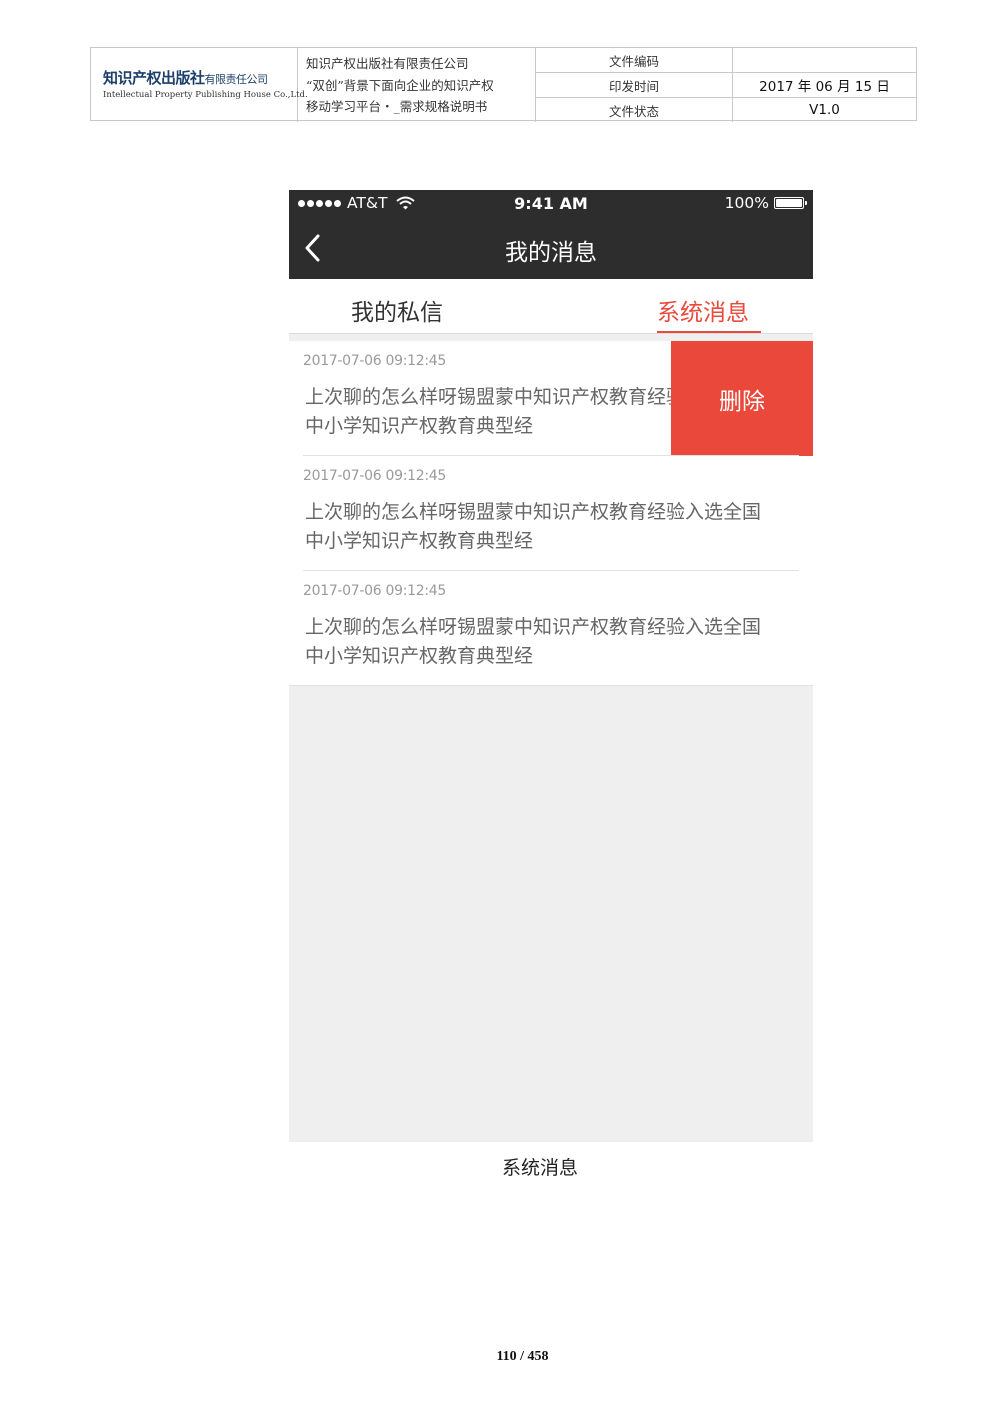  What do you see at coordinates (236, 80) in the screenshot?
I see `logo-suffix-cn: 有限责任公司` at bounding box center [236, 80].